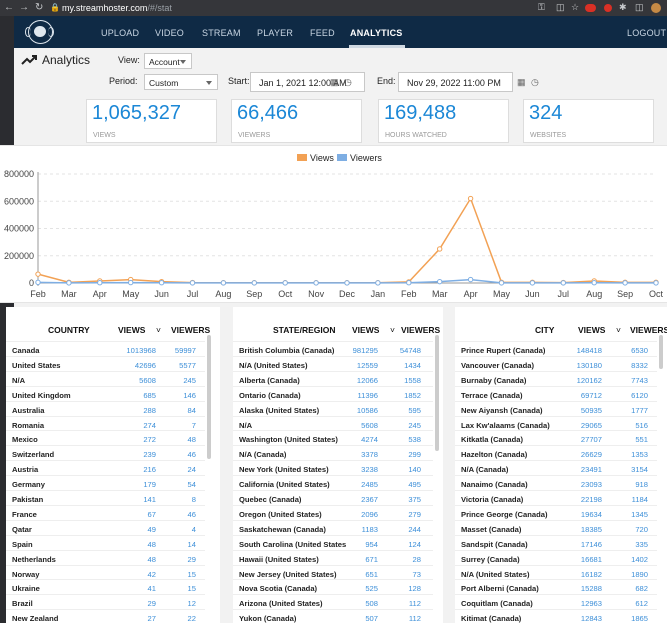 This screenshot has width=667, height=623. I want to click on cell: 272, so click(149, 440).